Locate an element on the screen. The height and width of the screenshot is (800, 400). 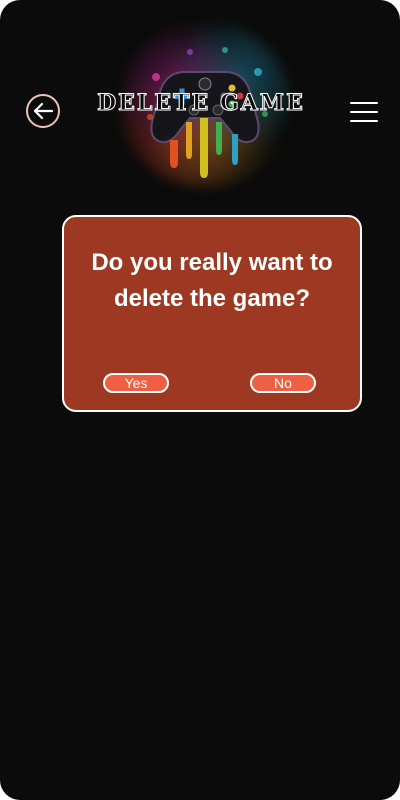
no-button: No is located at coordinates (283, 383).